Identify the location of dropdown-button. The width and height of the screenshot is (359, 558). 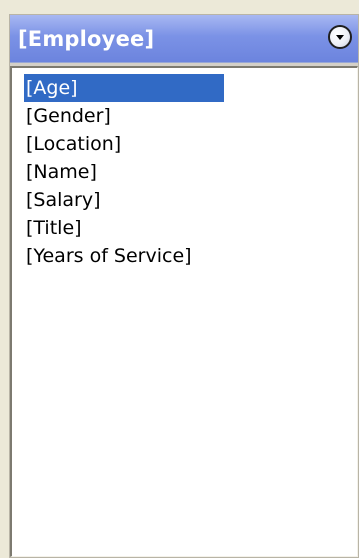
(340, 37).